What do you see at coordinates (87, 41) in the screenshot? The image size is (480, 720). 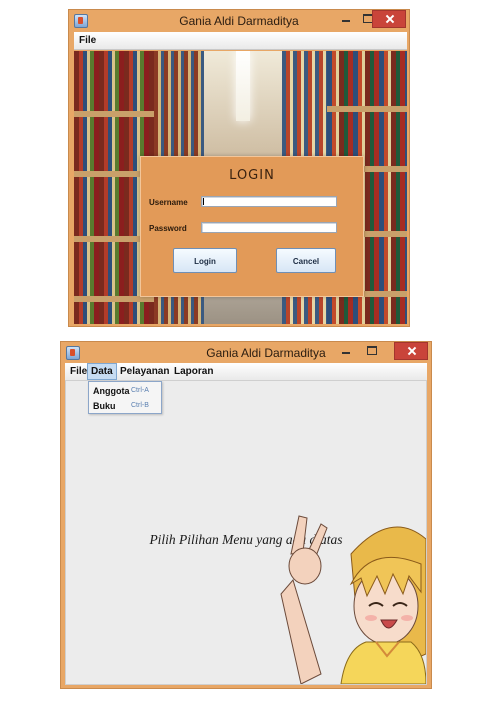 I see `menu-file: File` at bounding box center [87, 41].